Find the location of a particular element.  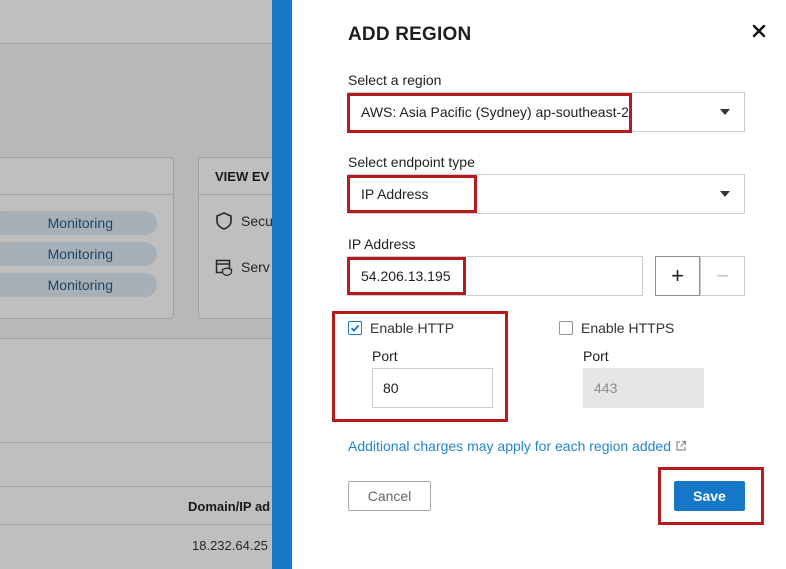

modal-accent-bar is located at coordinates (282, 284).